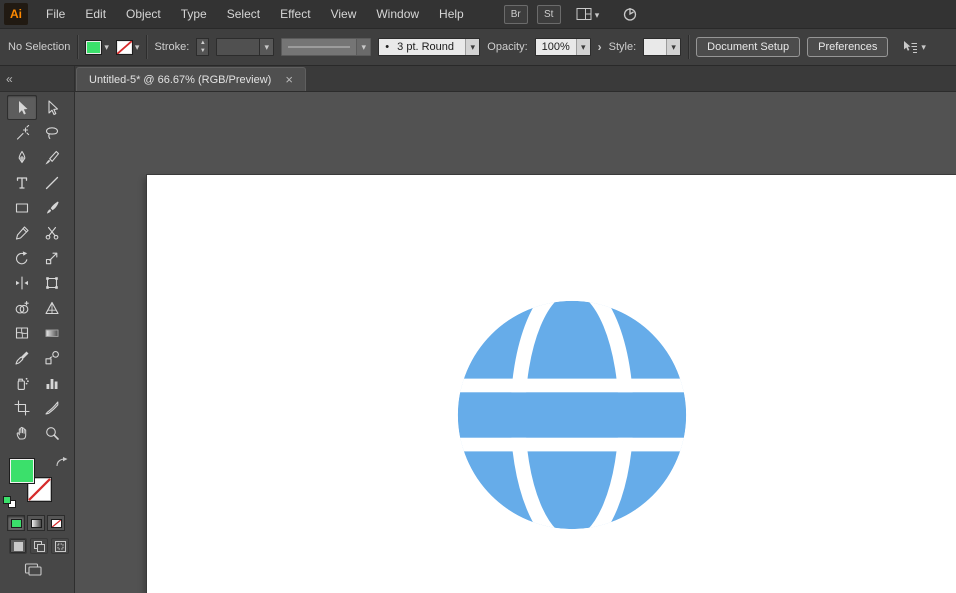 This screenshot has height=593, width=956. Describe the element at coordinates (572, 415) in the screenshot. I see `globe-artwork` at that location.